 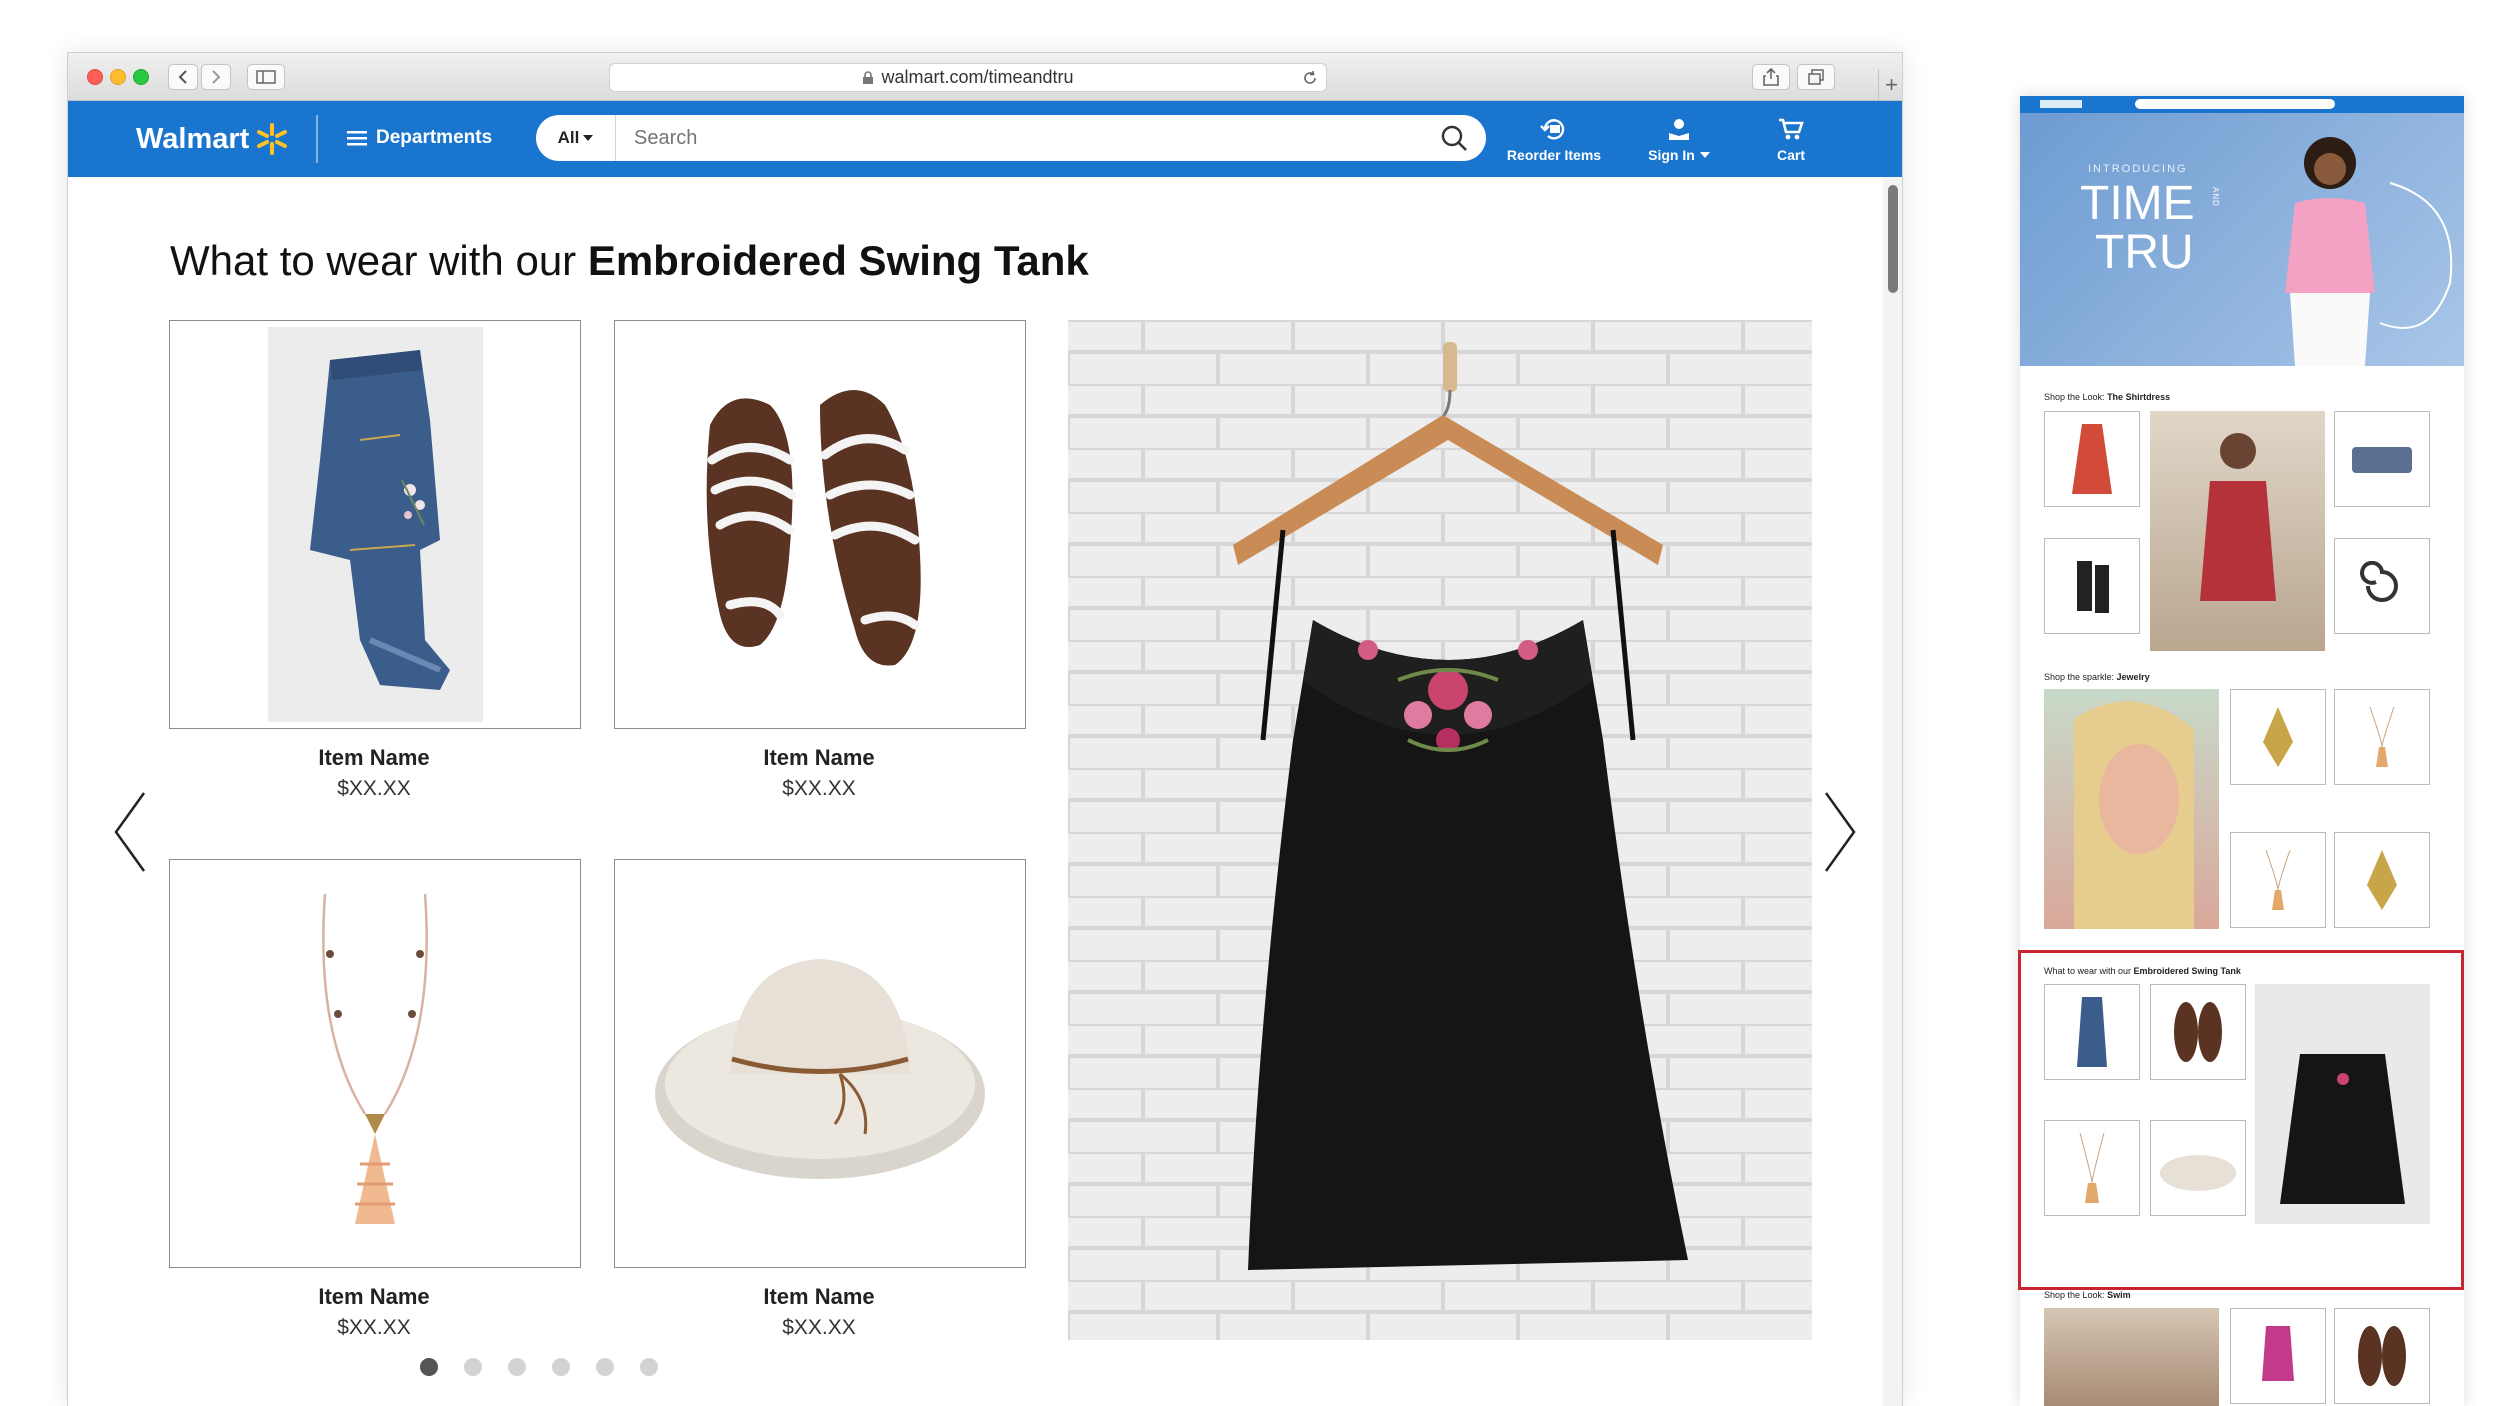 What do you see at coordinates (2369, 251) in the screenshot?
I see `preview-hero-model-image` at bounding box center [2369, 251].